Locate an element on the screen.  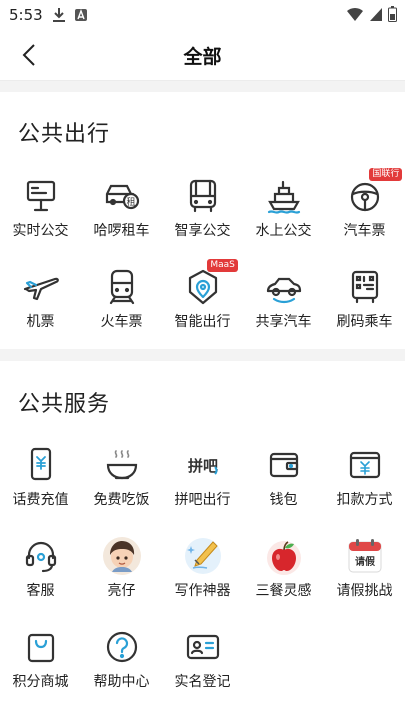
item-meal-inspiration: 三餐灵感 is located at coordinates (283, 576).